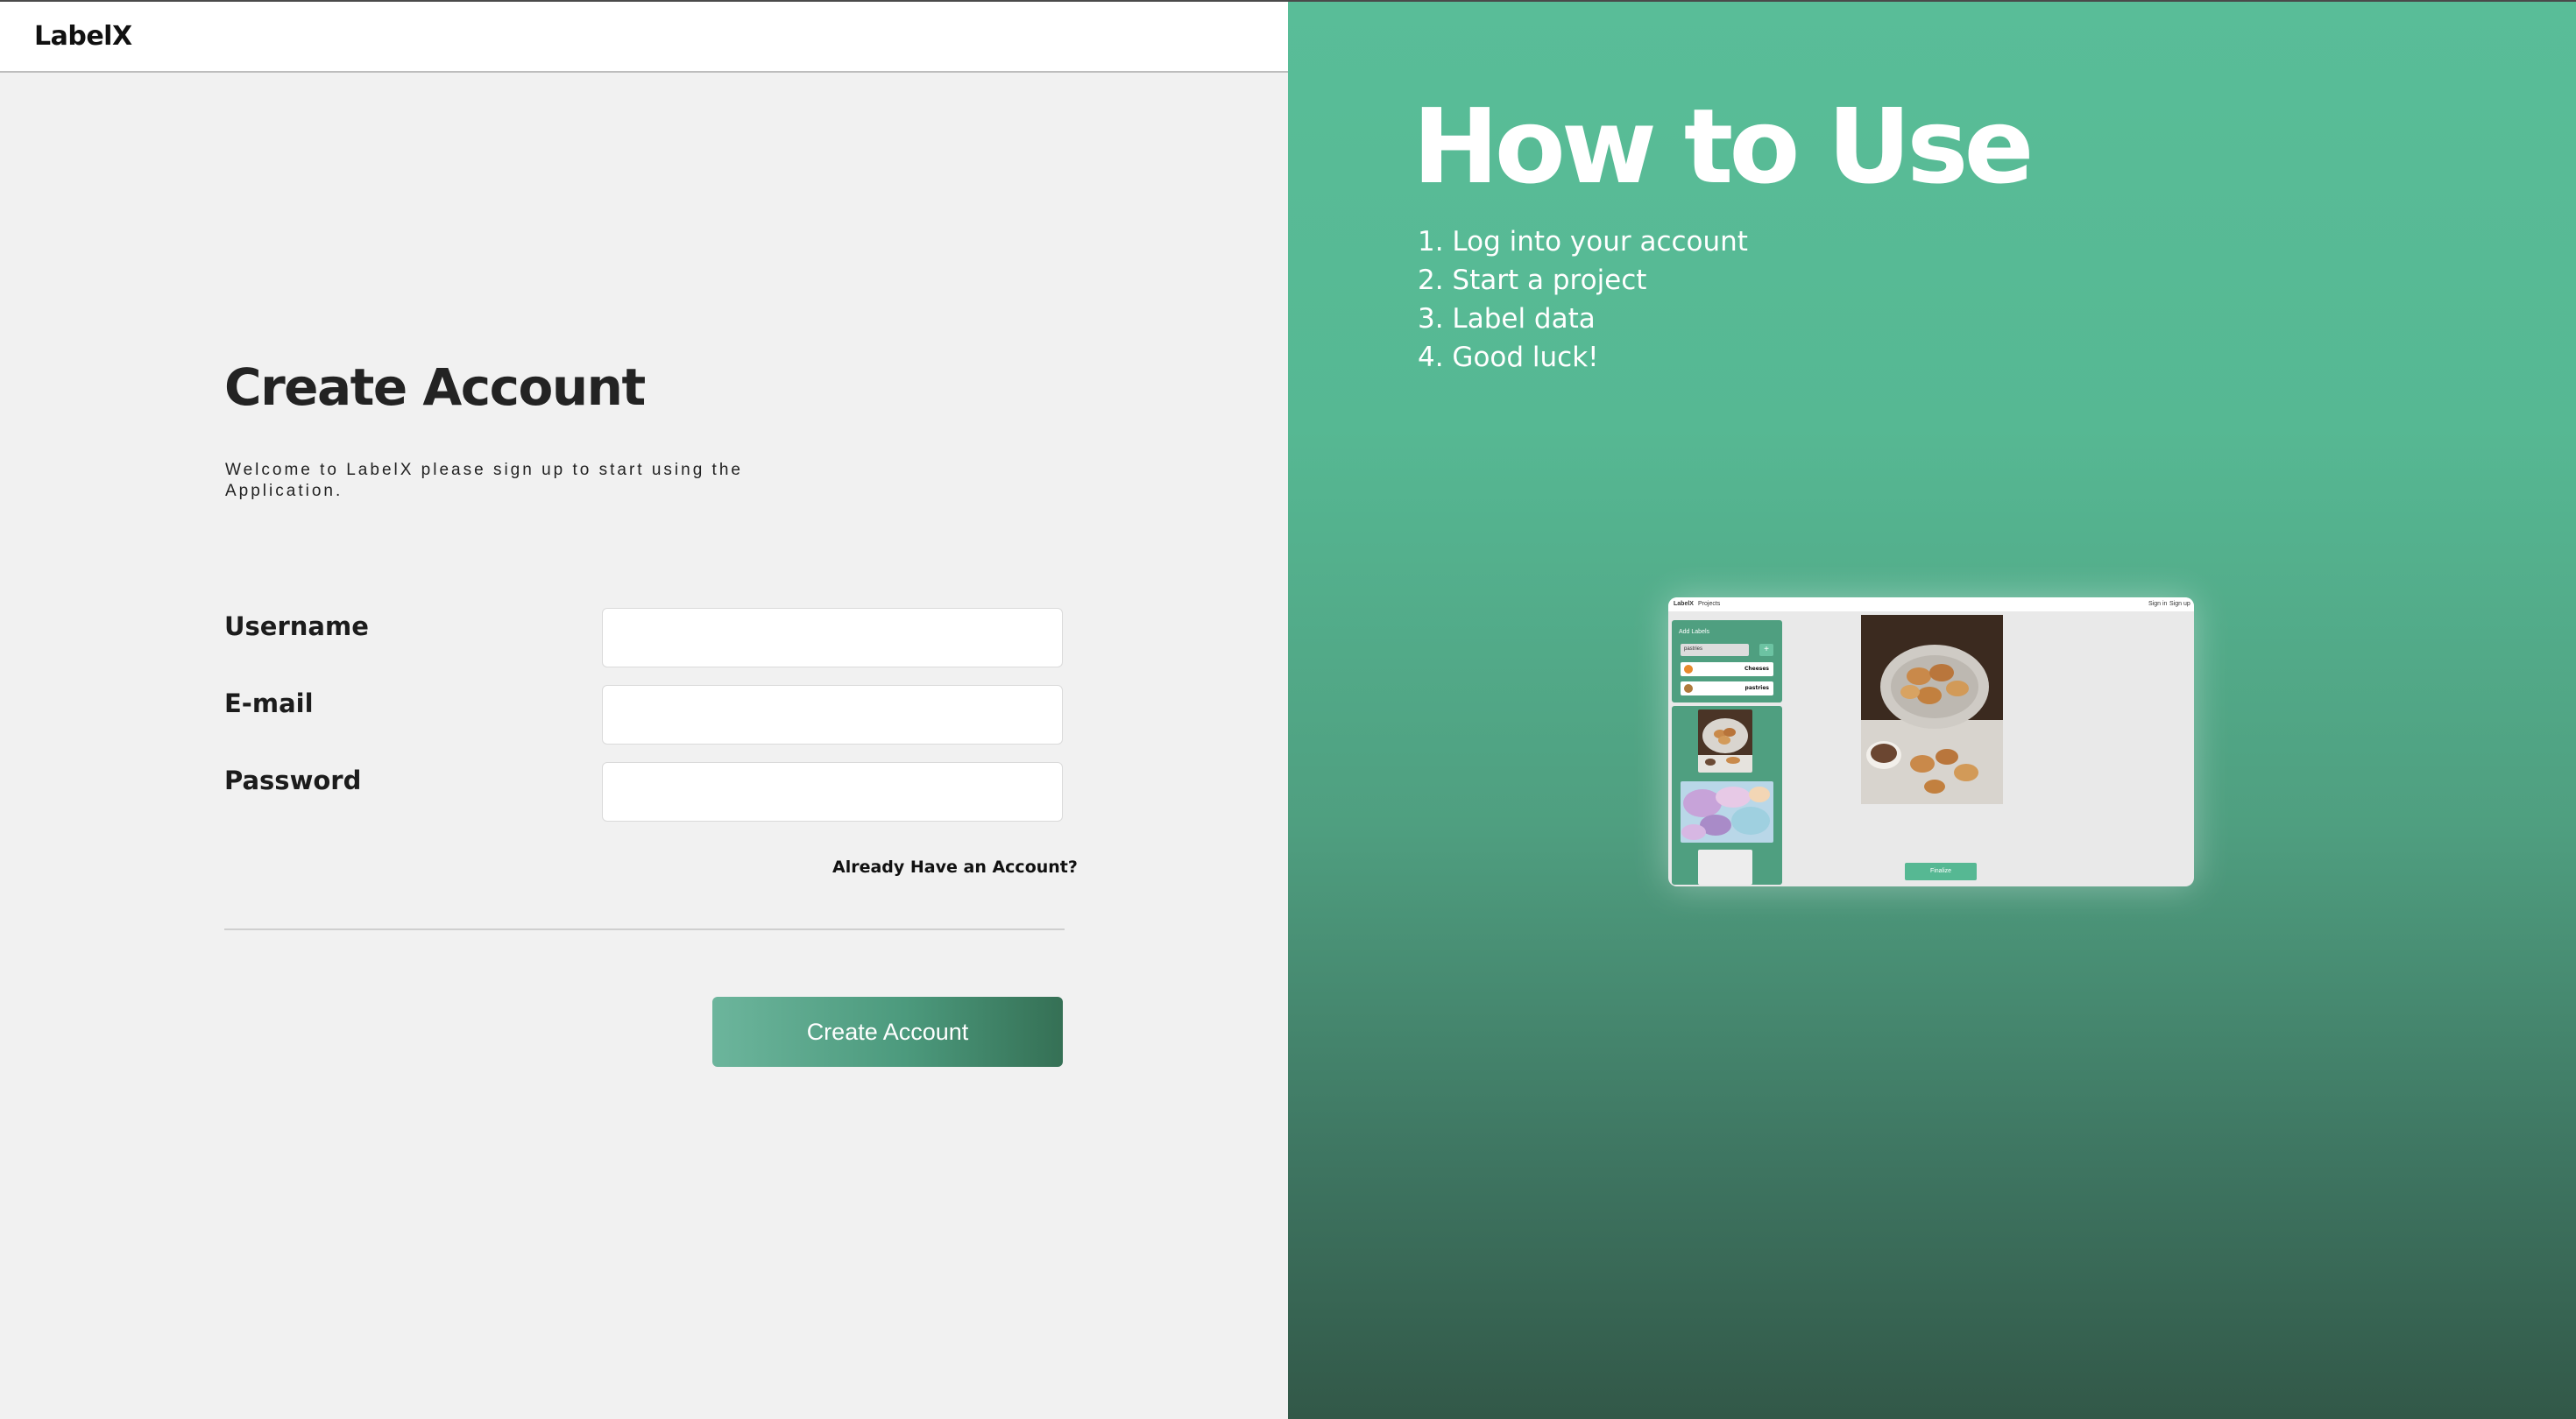 The height and width of the screenshot is (1419, 2576). Describe the element at coordinates (832, 792) in the screenshot. I see `password-input` at that location.